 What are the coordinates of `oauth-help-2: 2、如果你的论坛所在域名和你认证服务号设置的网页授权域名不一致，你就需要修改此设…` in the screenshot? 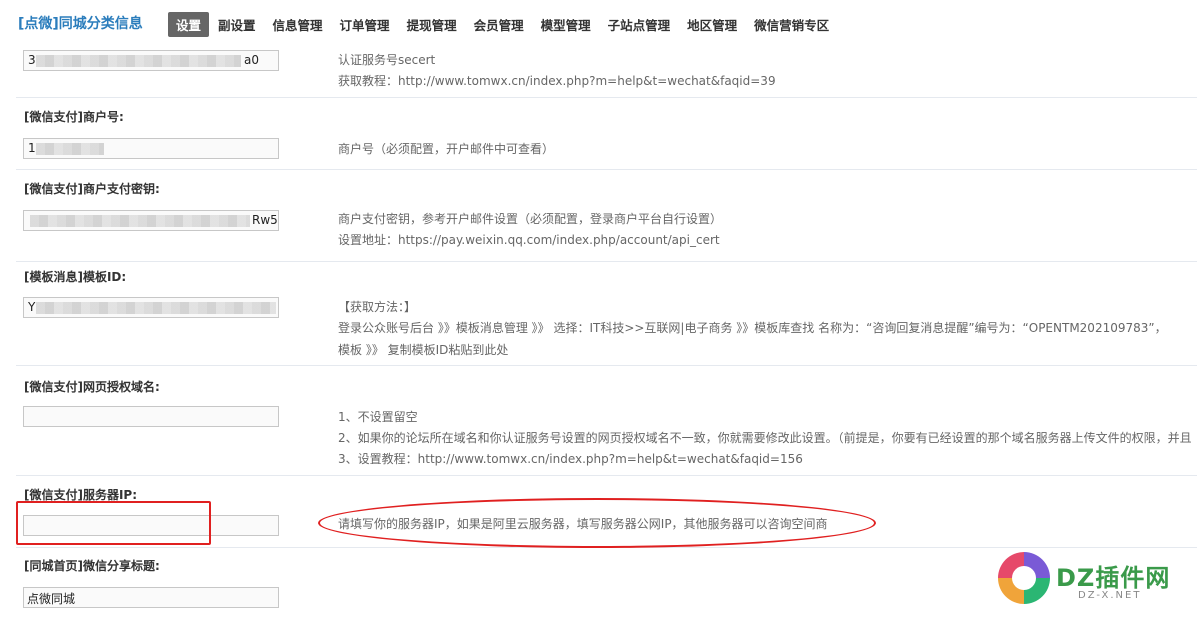 It's located at (765, 438).